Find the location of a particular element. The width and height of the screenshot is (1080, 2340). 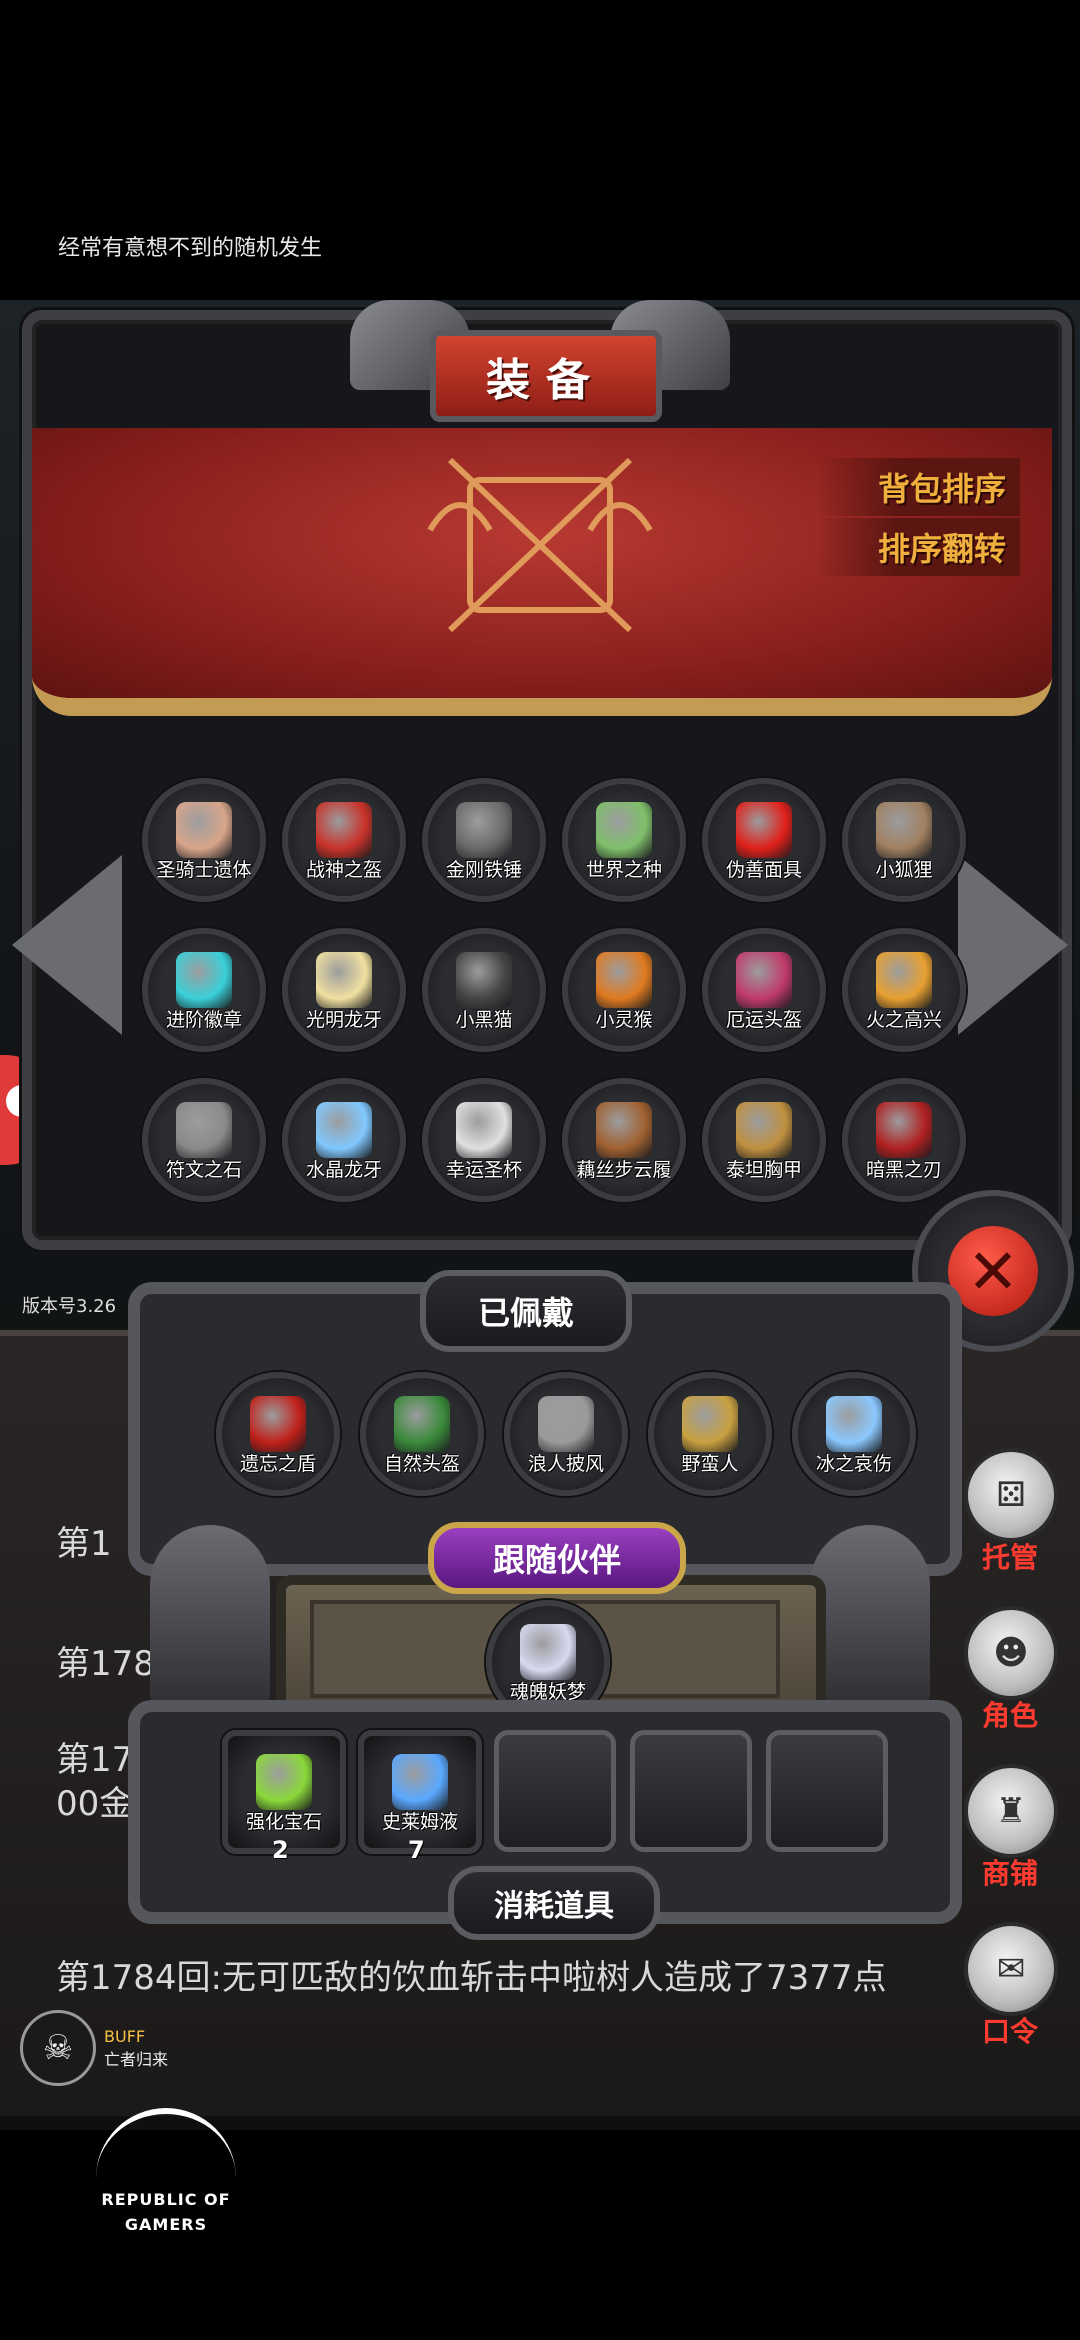

item-slot: 暗黑之刃 is located at coordinates (904, 1140).